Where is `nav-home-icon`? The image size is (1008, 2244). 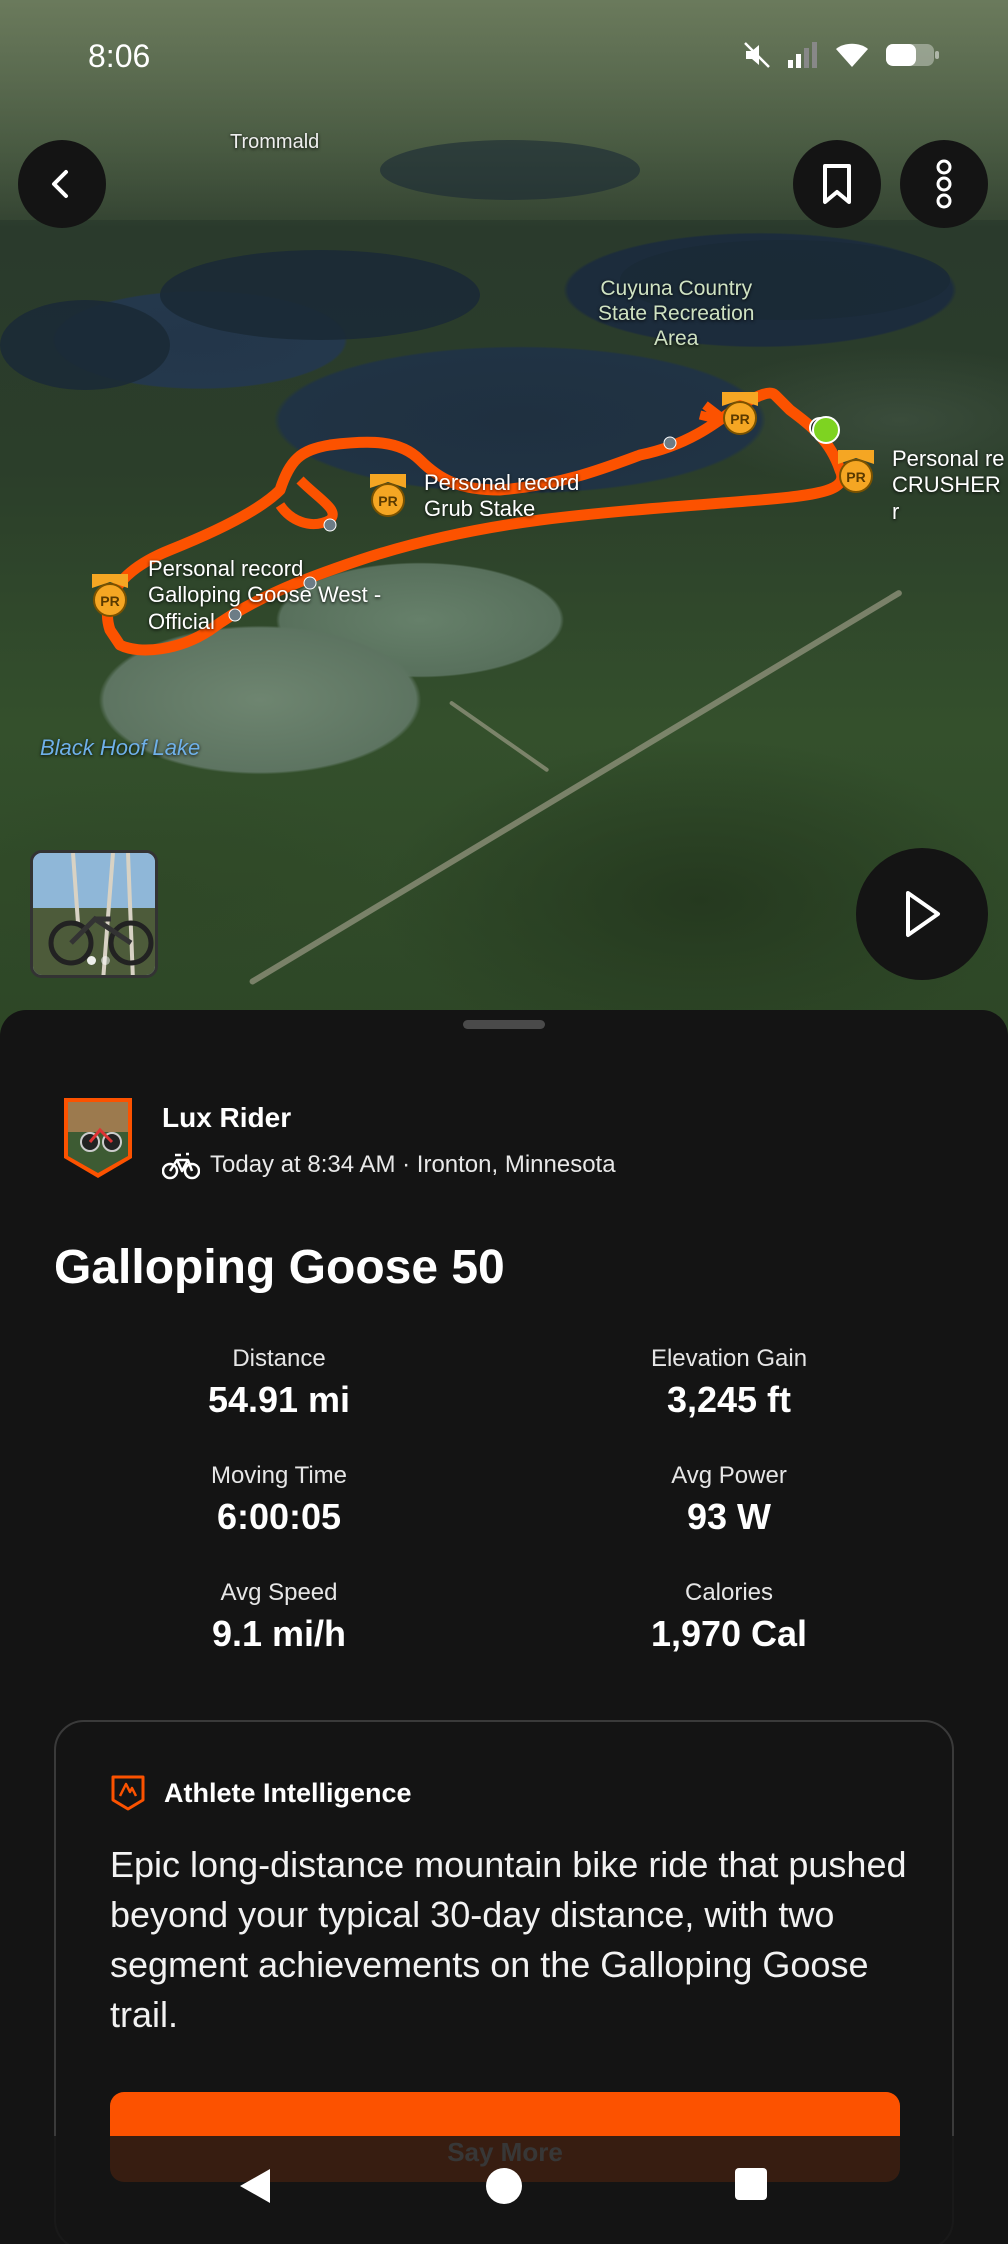 nav-home-icon is located at coordinates (504, 2186).